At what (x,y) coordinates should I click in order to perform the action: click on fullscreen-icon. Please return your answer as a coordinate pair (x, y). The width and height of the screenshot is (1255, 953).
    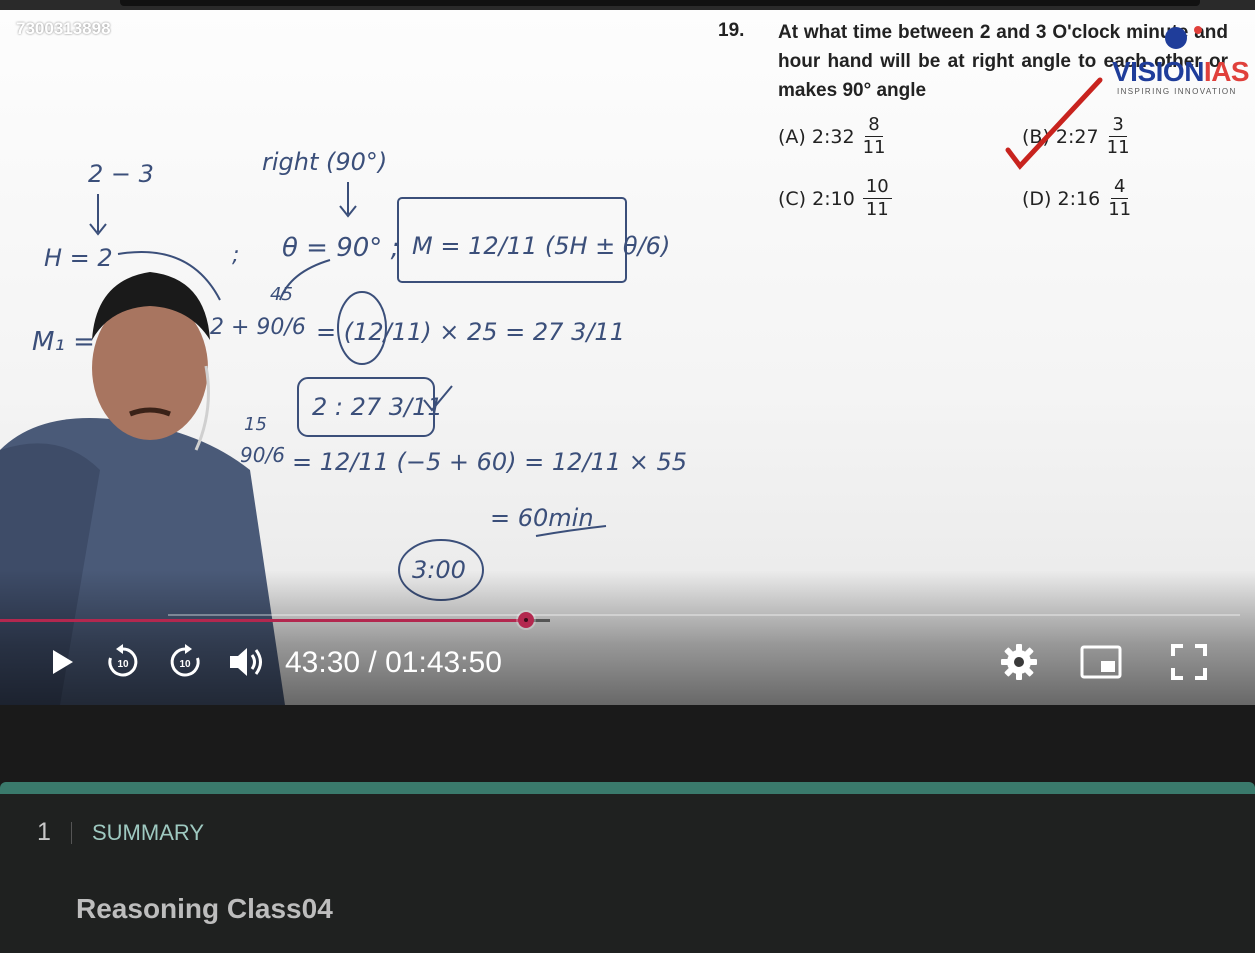
    Looking at the image, I should click on (1189, 662).